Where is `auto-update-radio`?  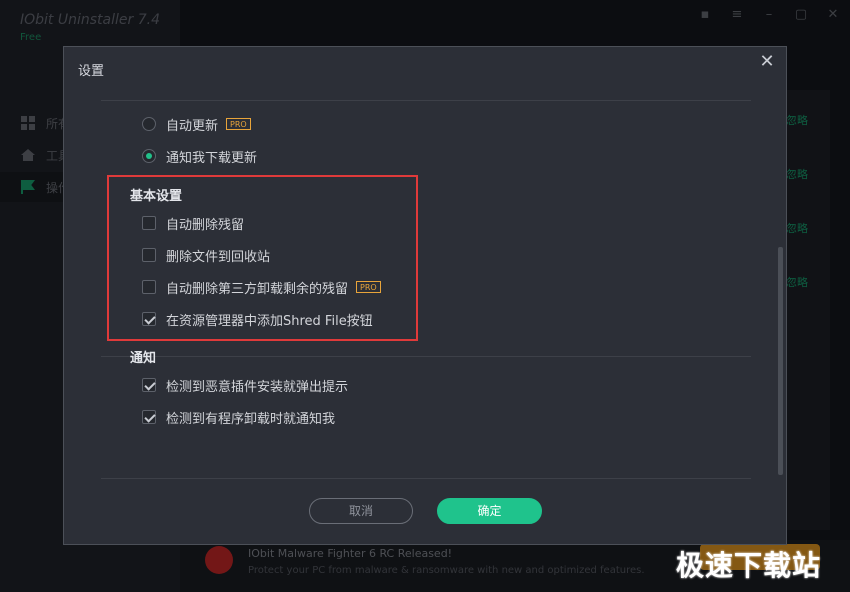
auto-update-radio is located at coordinates (149, 124).